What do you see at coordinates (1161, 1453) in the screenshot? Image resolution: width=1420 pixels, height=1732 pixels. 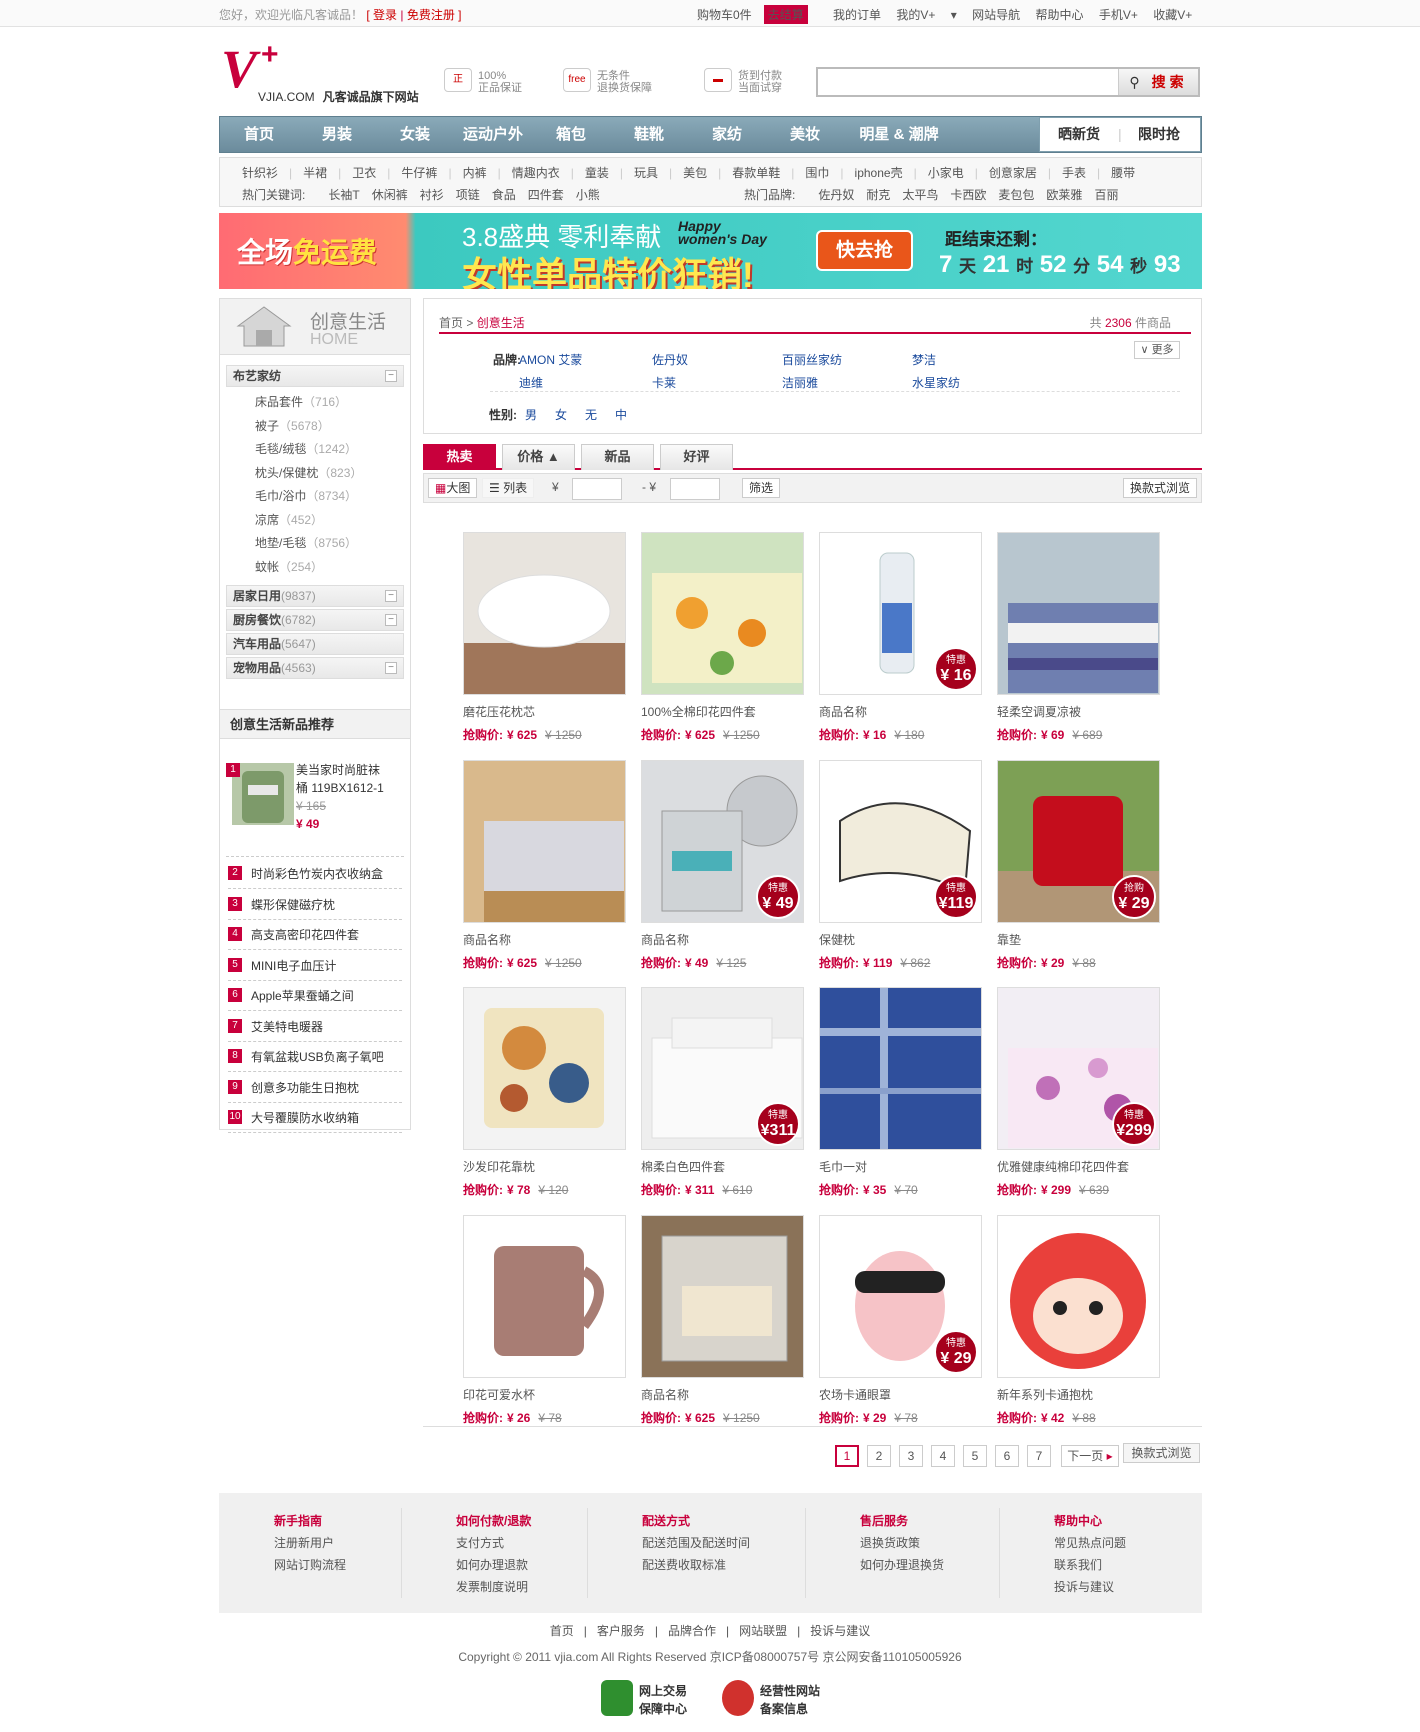 I see `pager-switch-view: 换款式浏览` at bounding box center [1161, 1453].